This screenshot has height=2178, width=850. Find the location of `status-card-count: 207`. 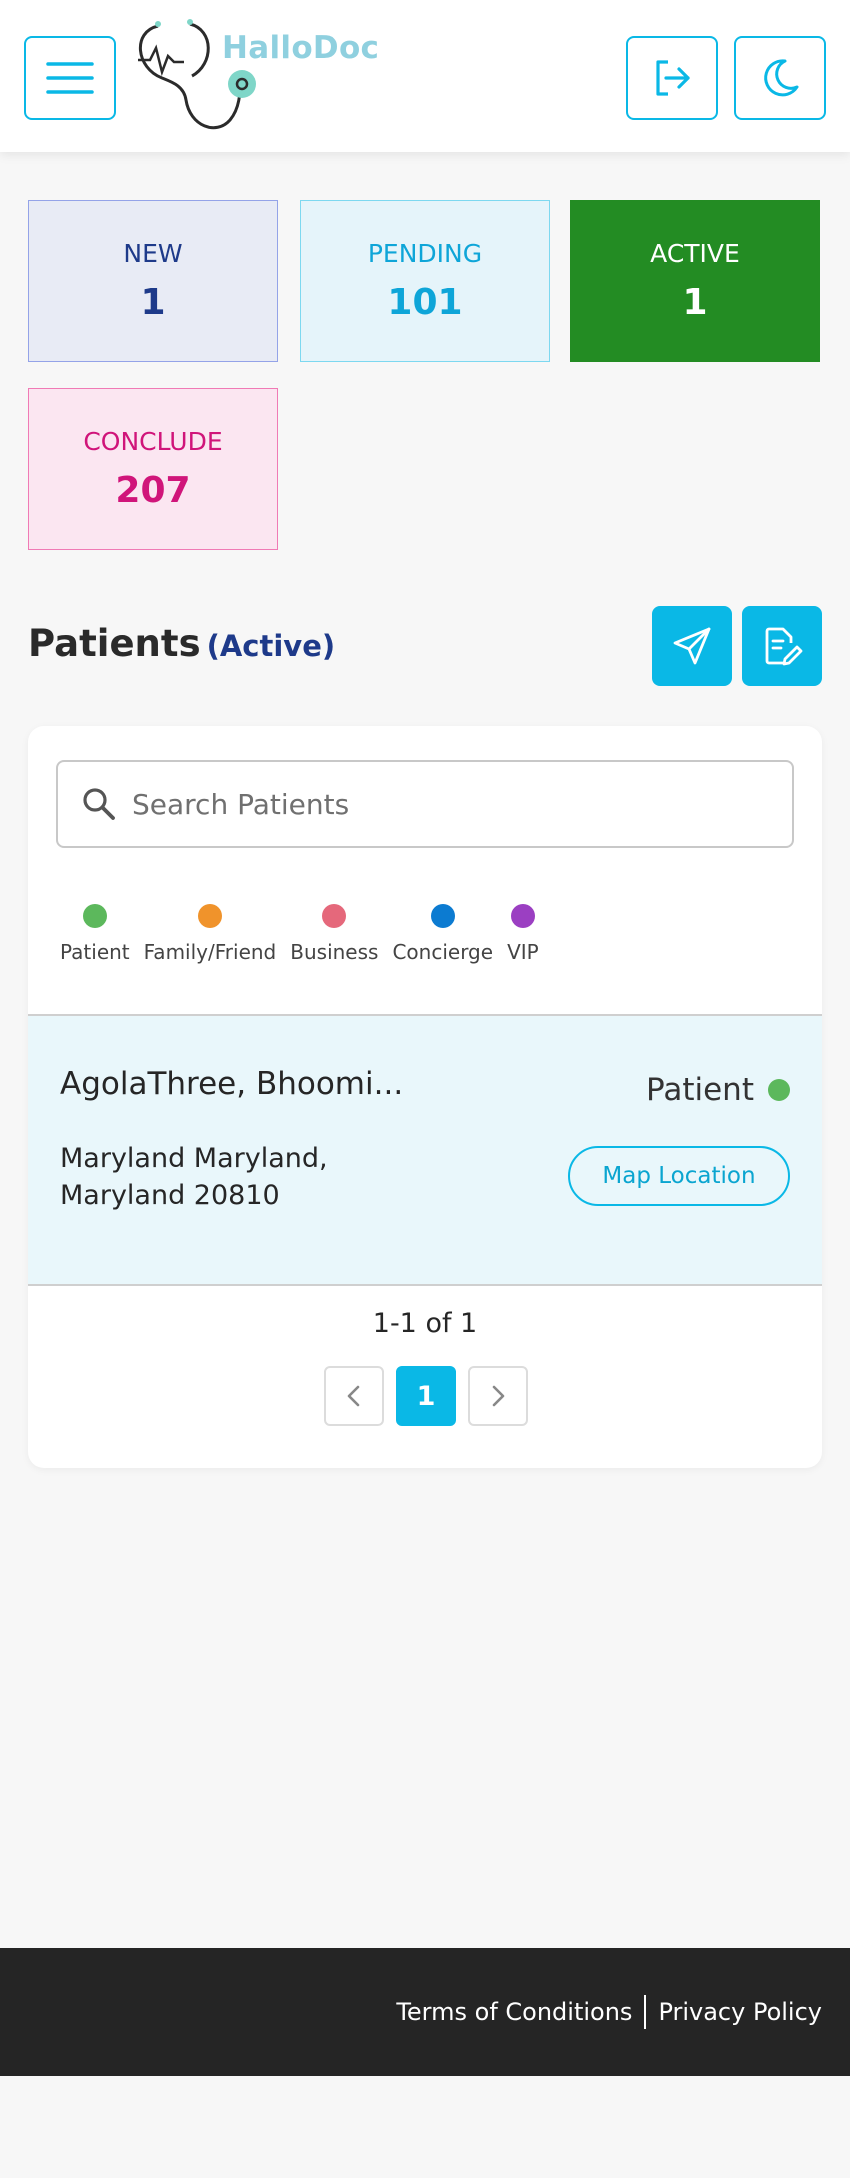

status-card-count: 207 is located at coordinates (153, 490).